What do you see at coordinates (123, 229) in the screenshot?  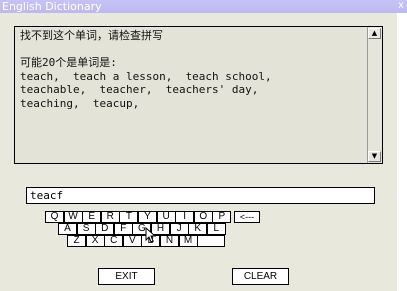 I see `key-f: F` at bounding box center [123, 229].